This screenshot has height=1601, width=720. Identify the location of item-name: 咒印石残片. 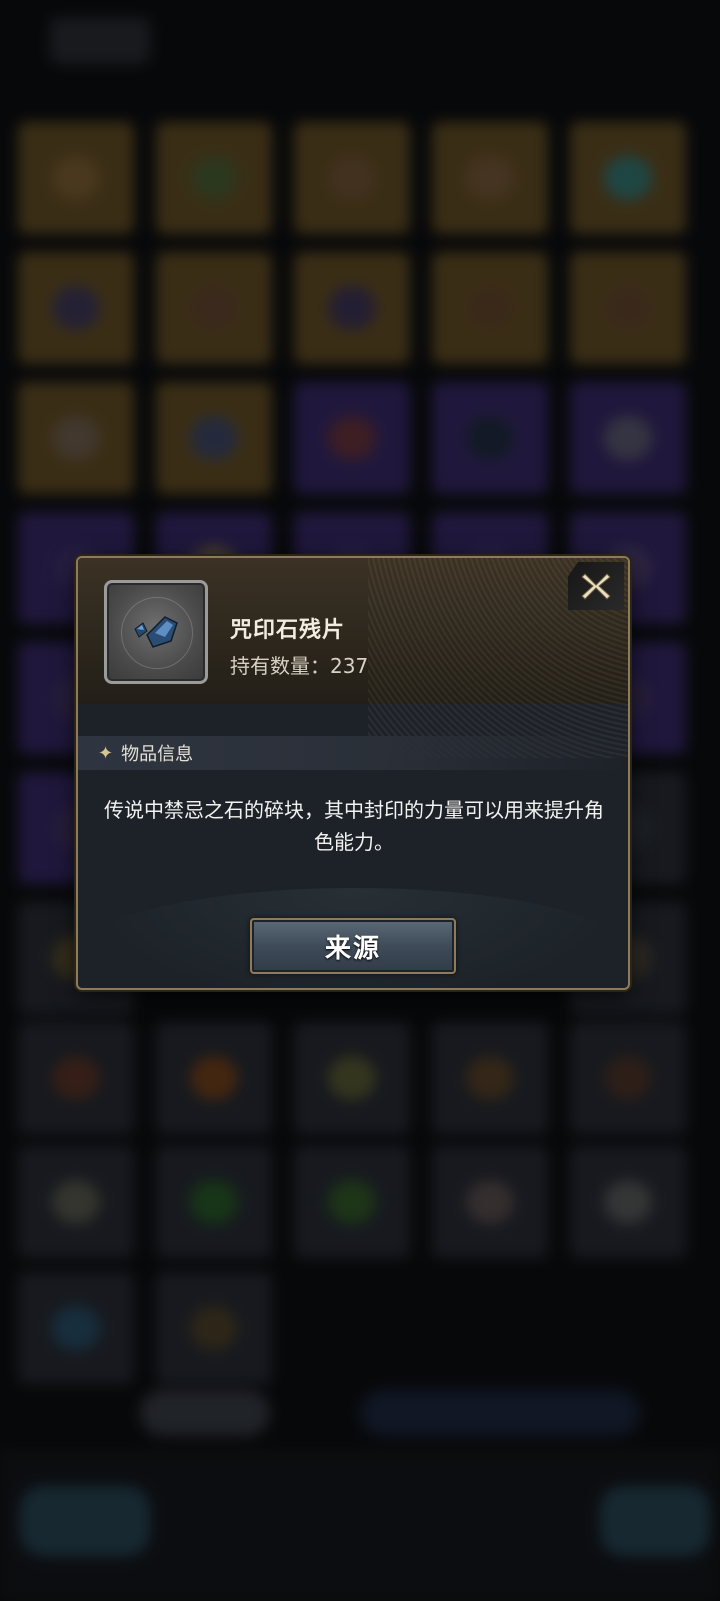
(288, 630).